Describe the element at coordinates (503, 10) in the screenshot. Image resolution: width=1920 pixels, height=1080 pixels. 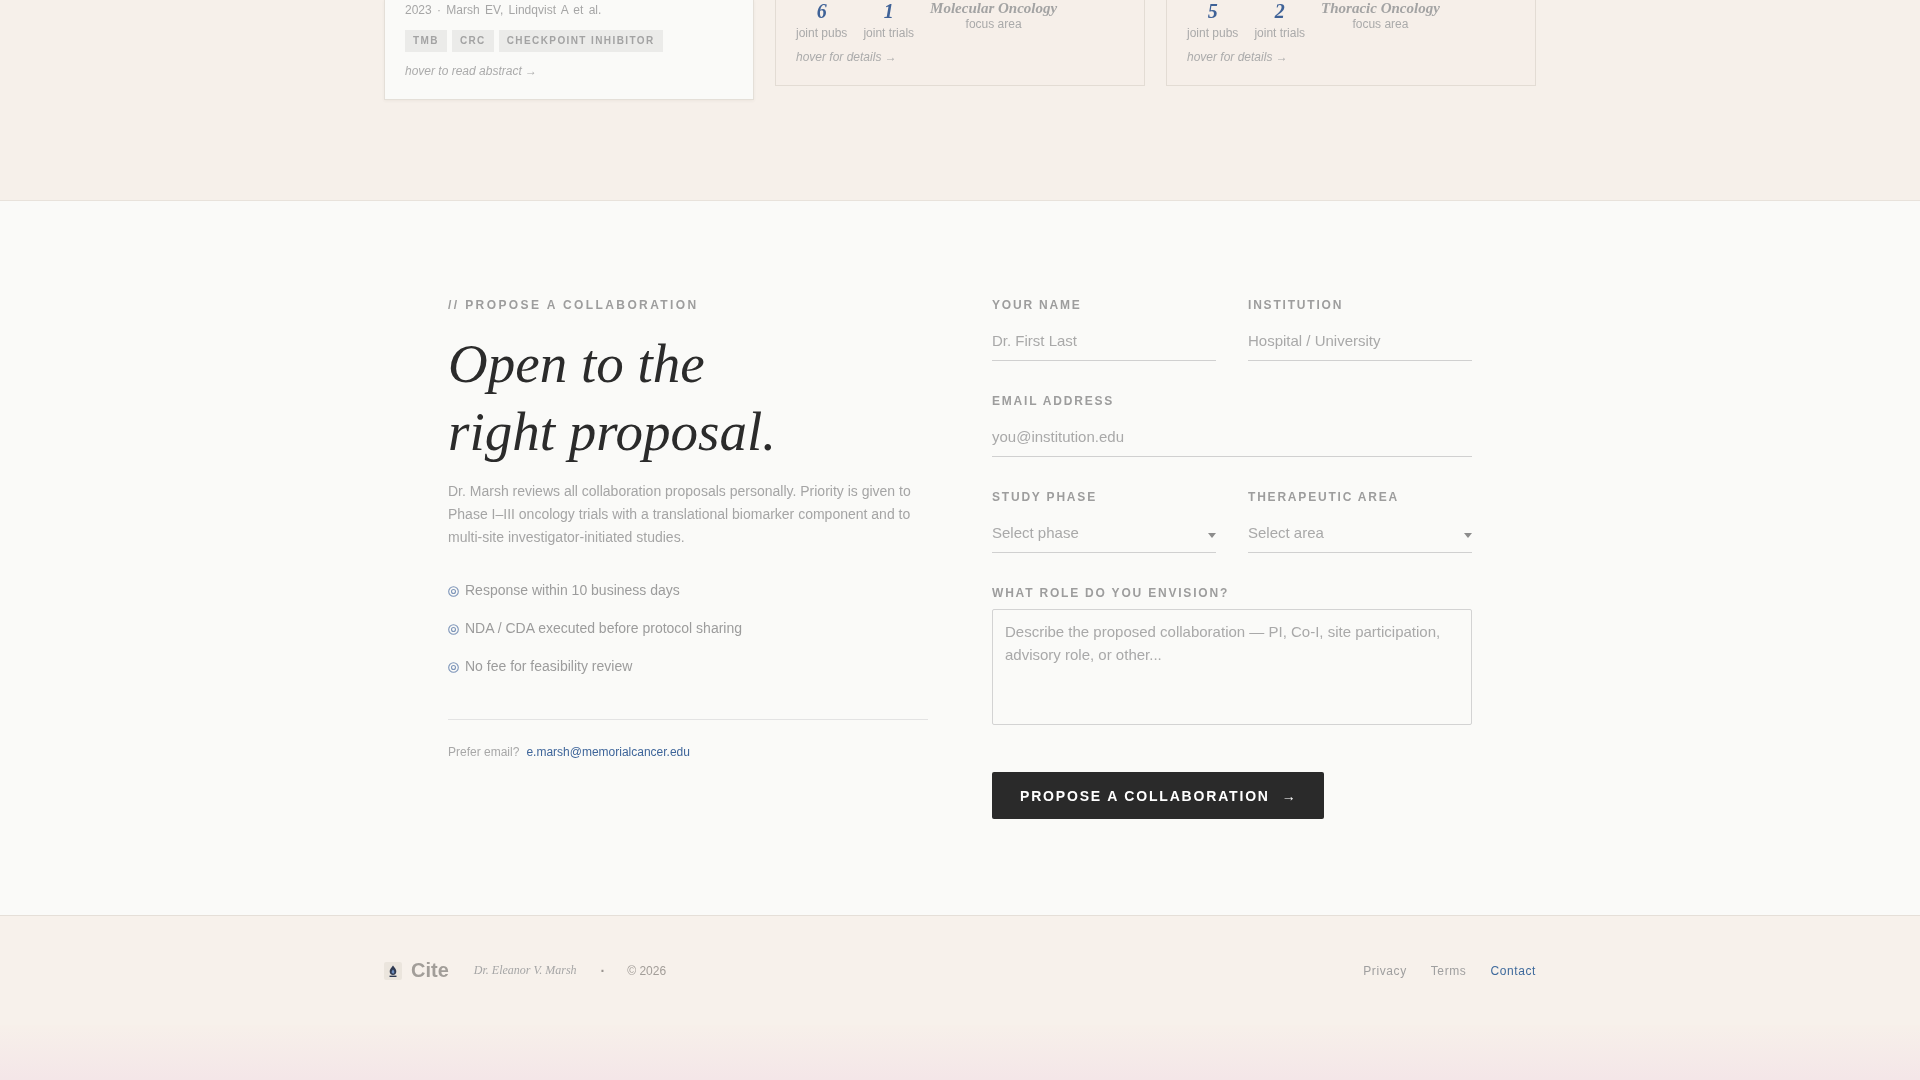
I see `publication-meta: 2023 · Marsh EV, Lindqvist A et al.` at that location.